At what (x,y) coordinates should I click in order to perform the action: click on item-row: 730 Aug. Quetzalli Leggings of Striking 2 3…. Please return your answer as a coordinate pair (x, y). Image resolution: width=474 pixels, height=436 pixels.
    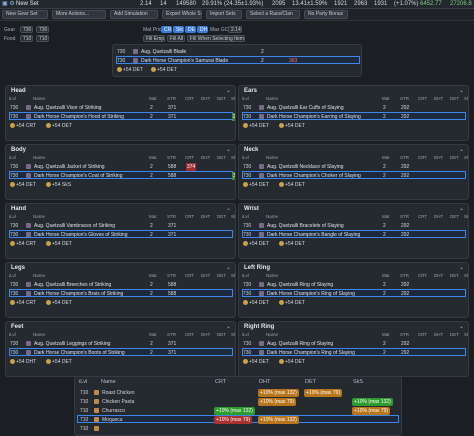
    Looking at the image, I should click on (121, 343).